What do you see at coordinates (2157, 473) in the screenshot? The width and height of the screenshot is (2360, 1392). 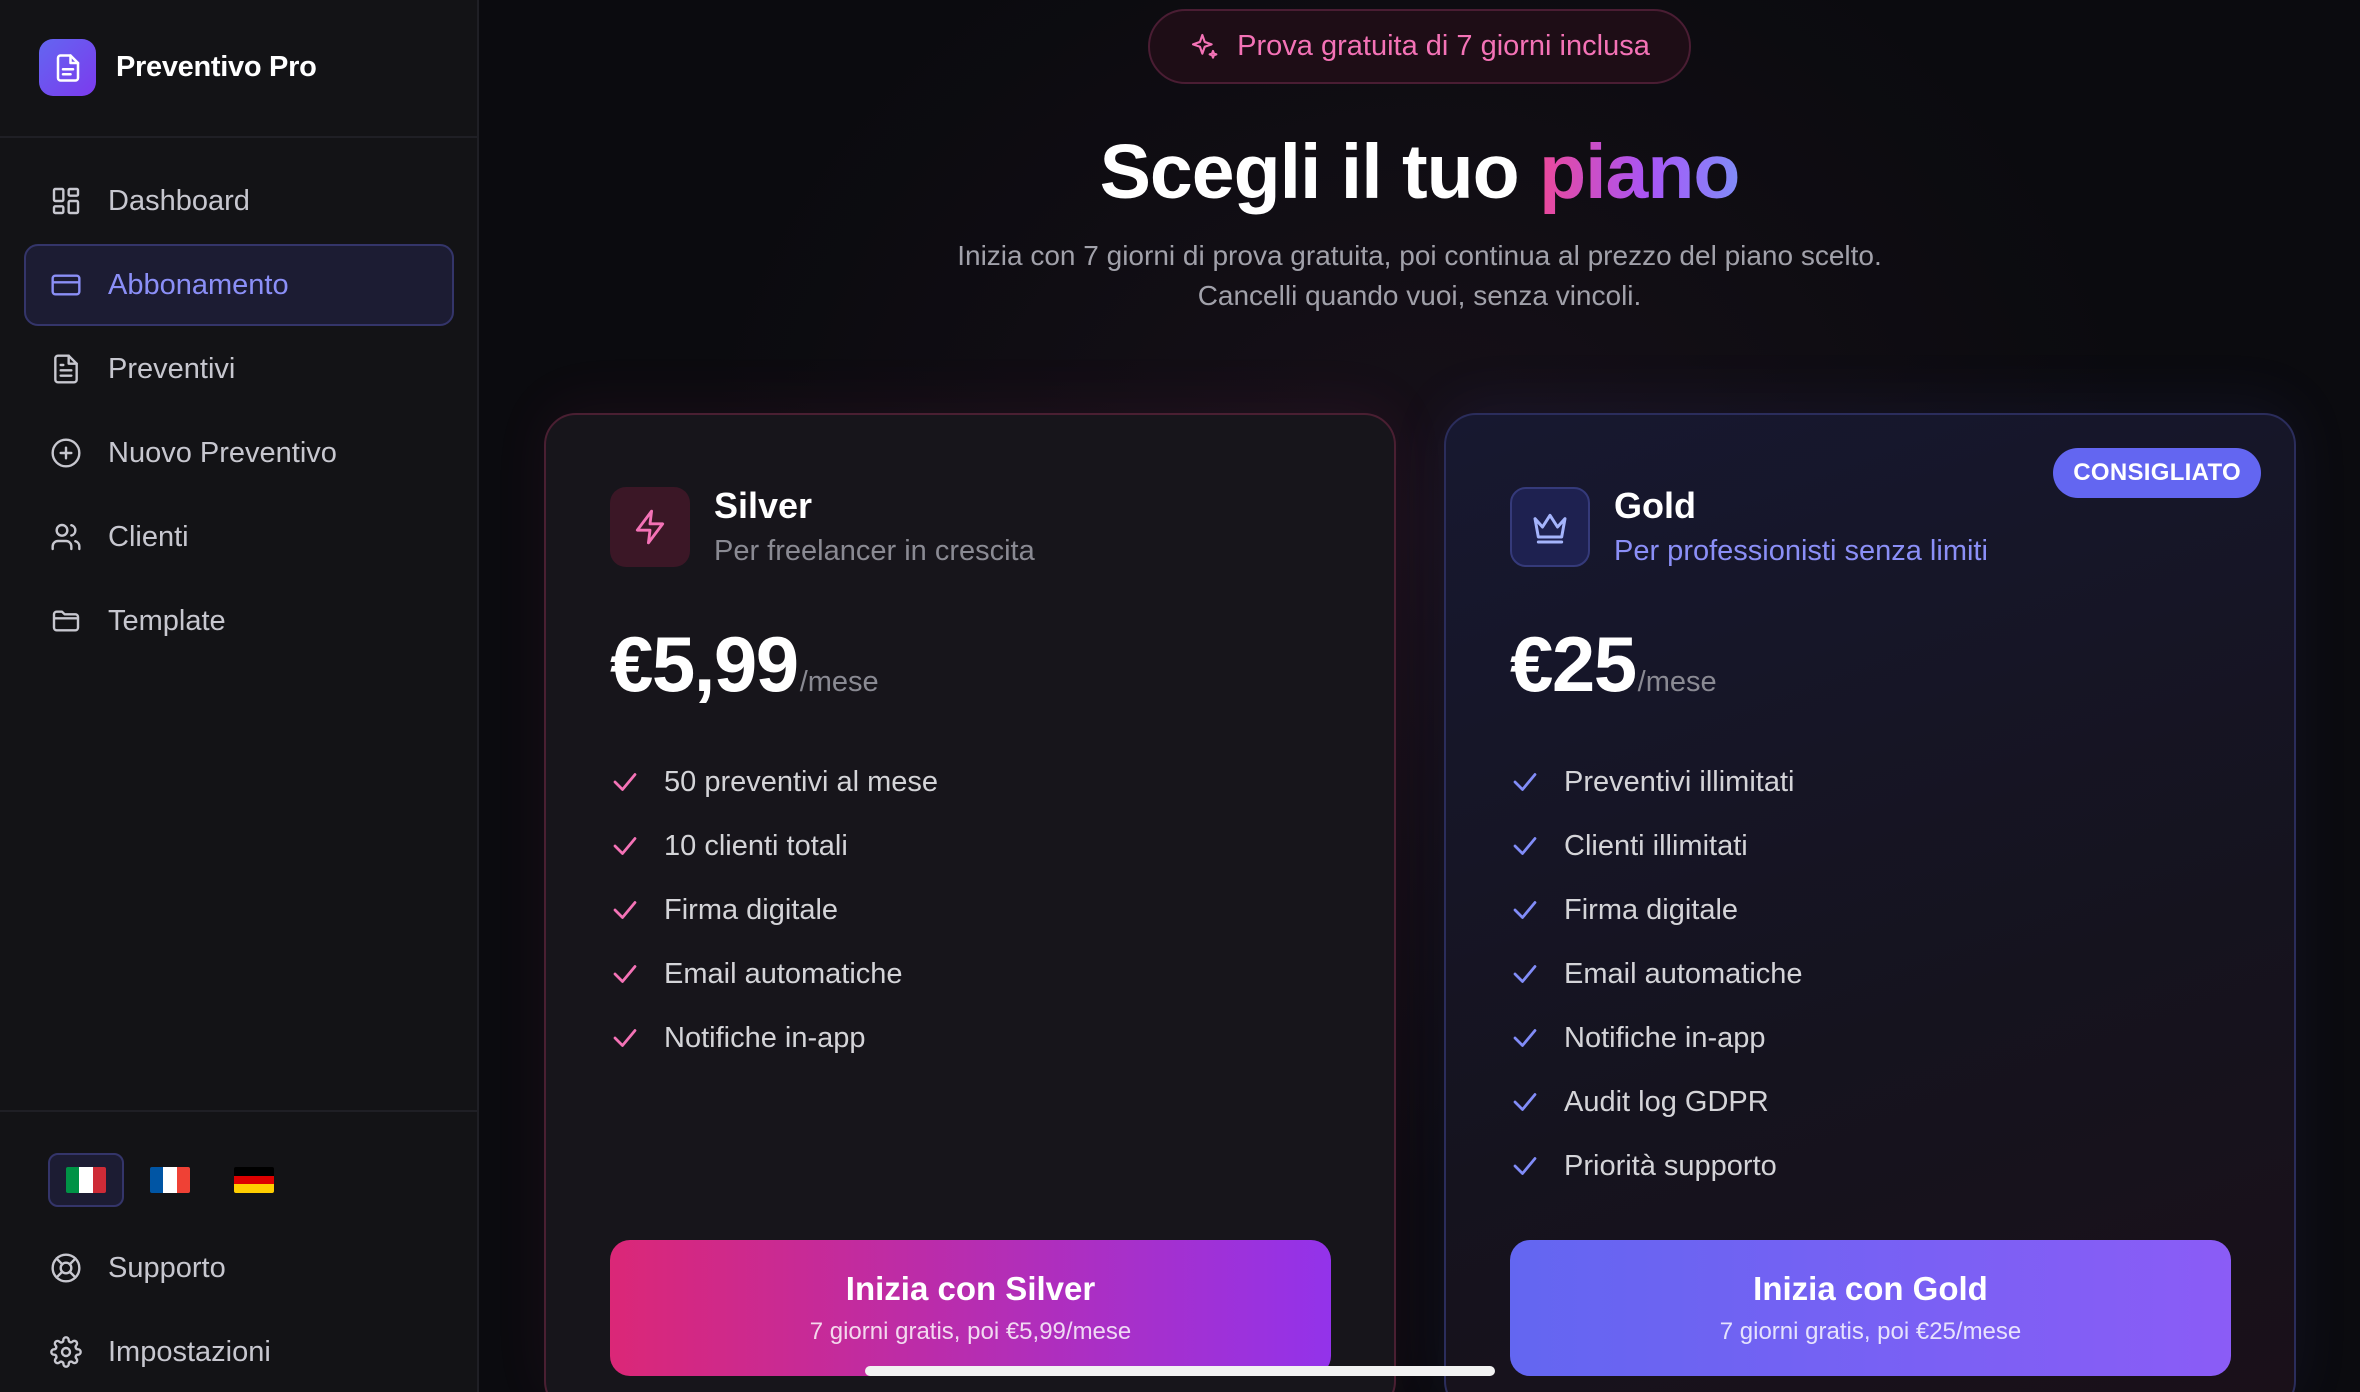 I see `recommended-badge: CONSIGLIATO` at bounding box center [2157, 473].